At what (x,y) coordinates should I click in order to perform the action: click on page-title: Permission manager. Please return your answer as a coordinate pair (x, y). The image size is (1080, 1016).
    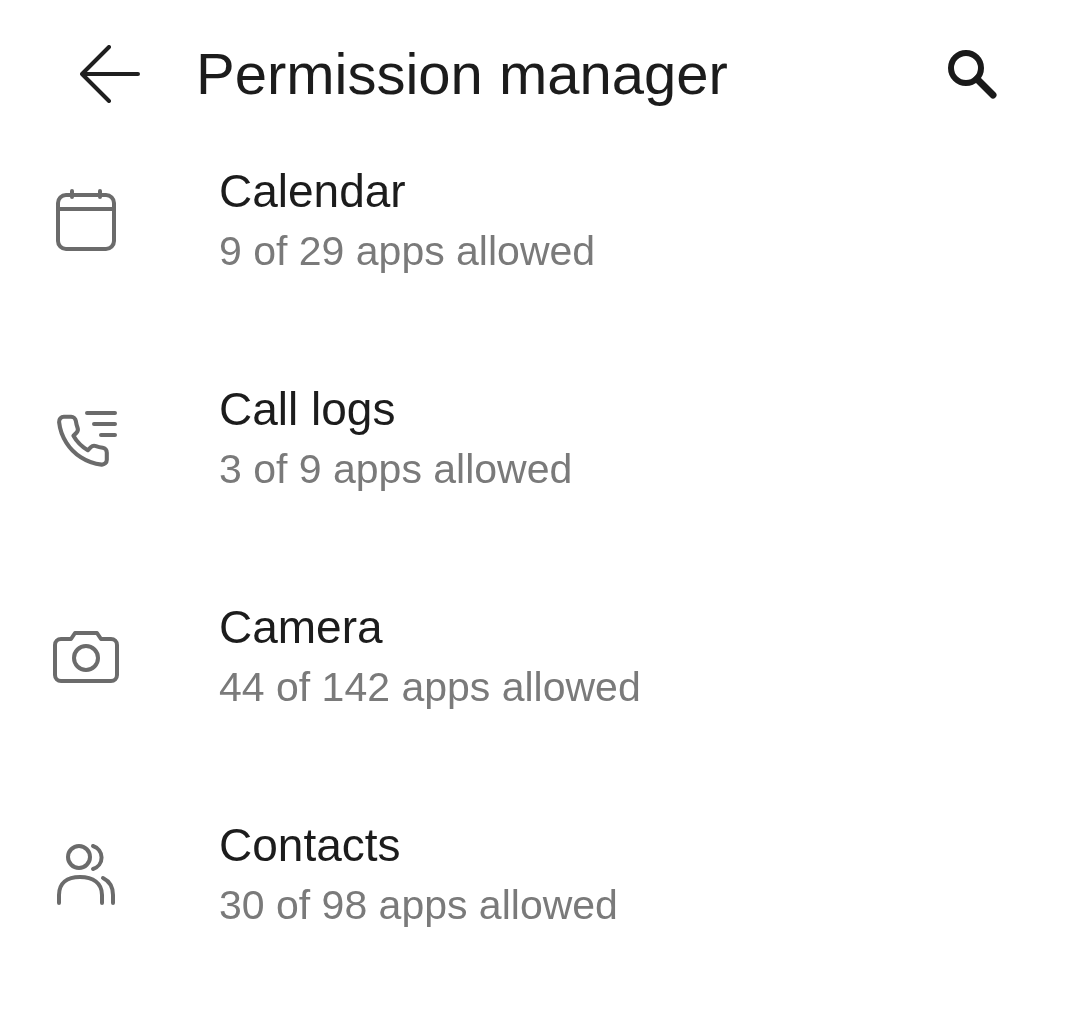
    Looking at the image, I should click on (462, 73).